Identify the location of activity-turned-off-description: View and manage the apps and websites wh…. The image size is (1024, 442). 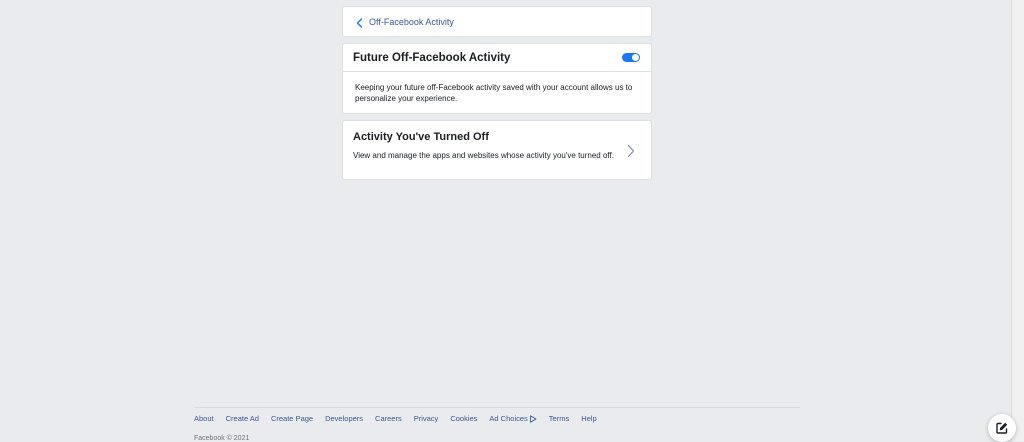
(483, 155).